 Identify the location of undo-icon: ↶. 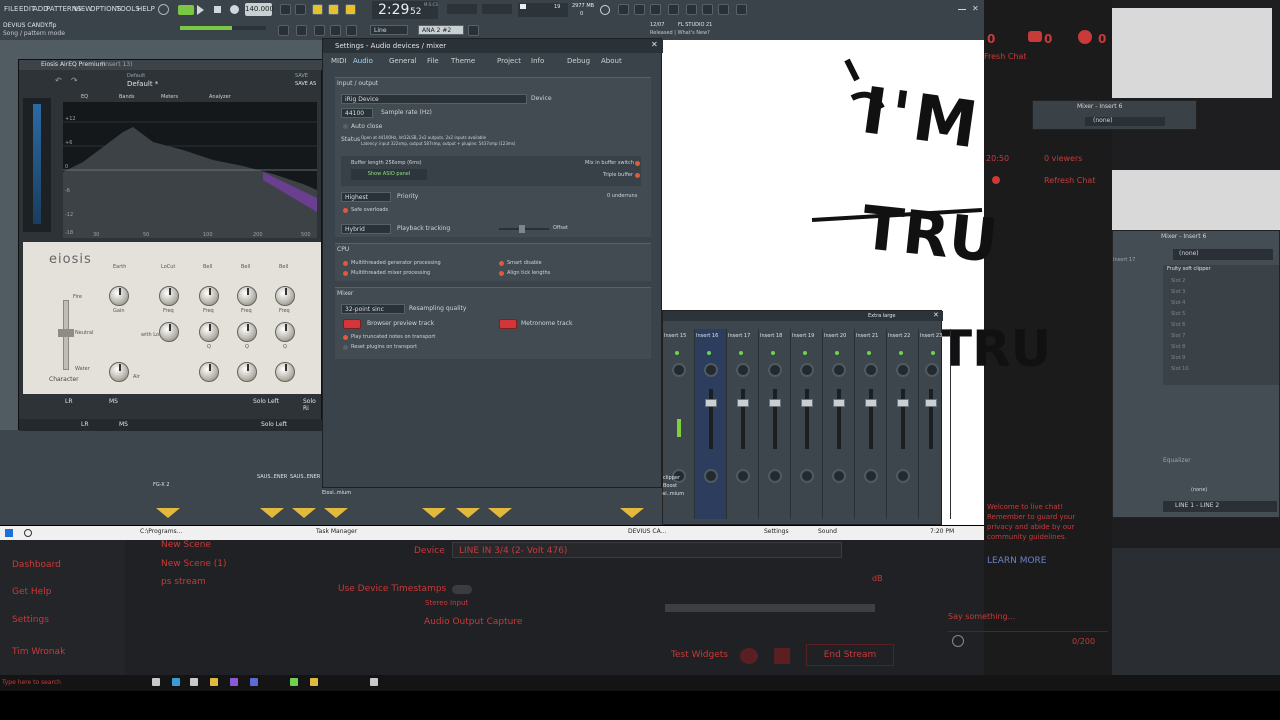
(58, 80).